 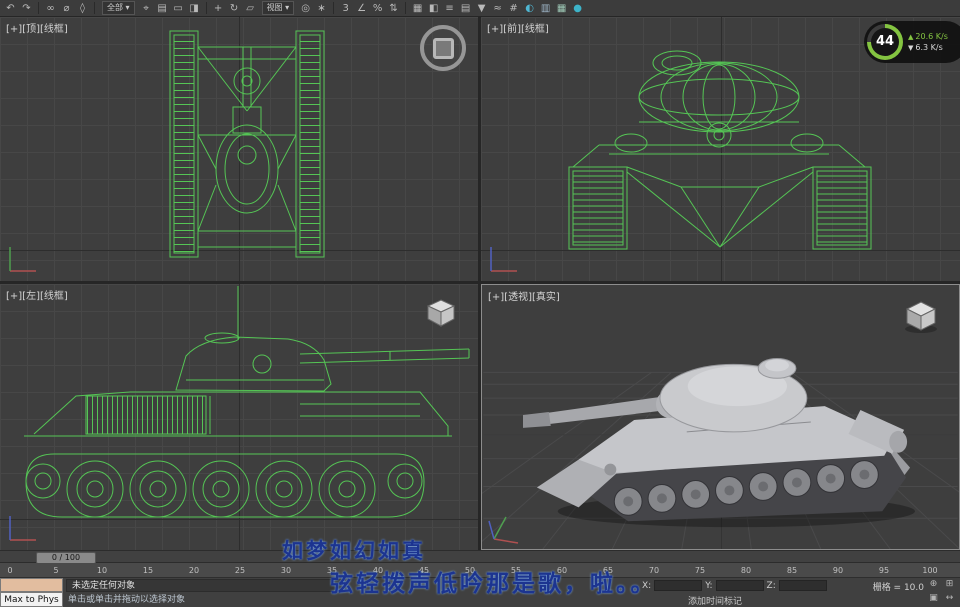 What do you see at coordinates (518, 27) in the screenshot?
I see `viewport-front-label: [+][前][线框]` at bounding box center [518, 27].